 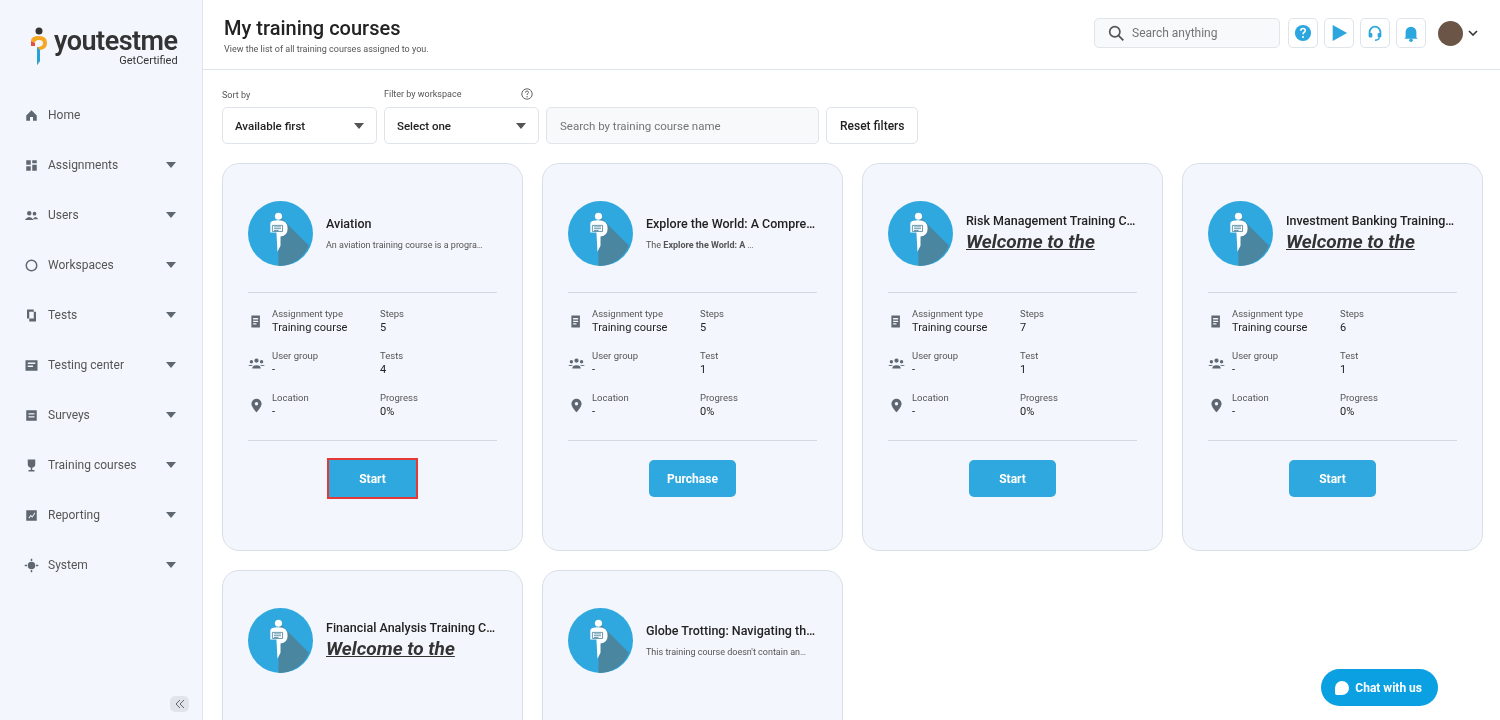 What do you see at coordinates (872, 125) in the screenshot?
I see `reset-filters-button: Reset filters` at bounding box center [872, 125].